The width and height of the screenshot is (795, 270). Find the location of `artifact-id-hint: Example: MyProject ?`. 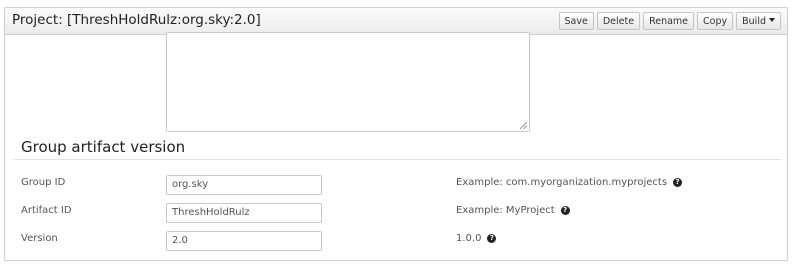

artifact-id-hint: Example: MyProject ? is located at coordinates (513, 210).